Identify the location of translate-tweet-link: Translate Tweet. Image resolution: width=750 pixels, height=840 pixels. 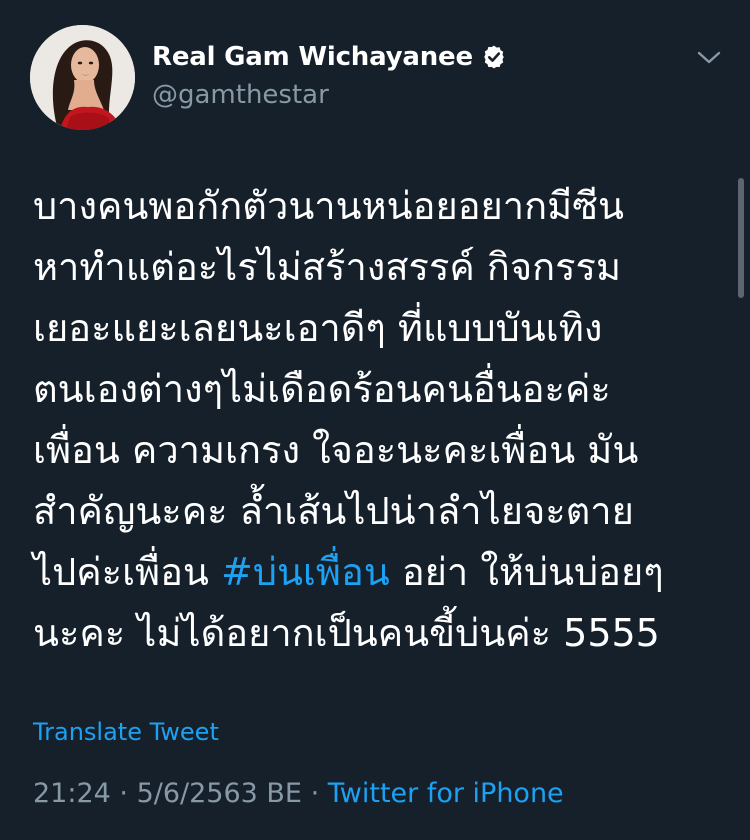
(126, 732).